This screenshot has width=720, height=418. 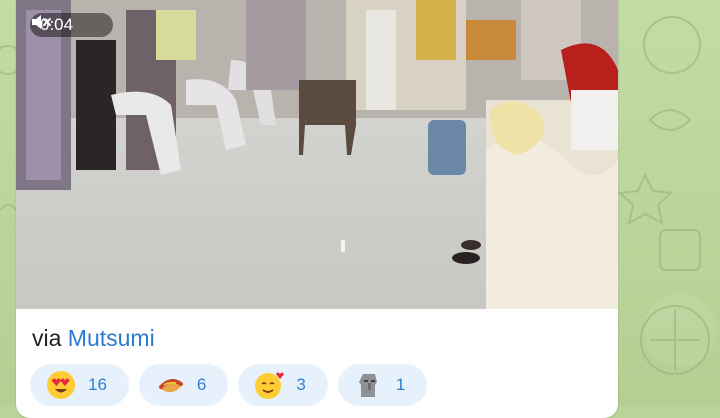 What do you see at coordinates (400, 384) in the screenshot?
I see `reaction-count: 1` at bounding box center [400, 384].